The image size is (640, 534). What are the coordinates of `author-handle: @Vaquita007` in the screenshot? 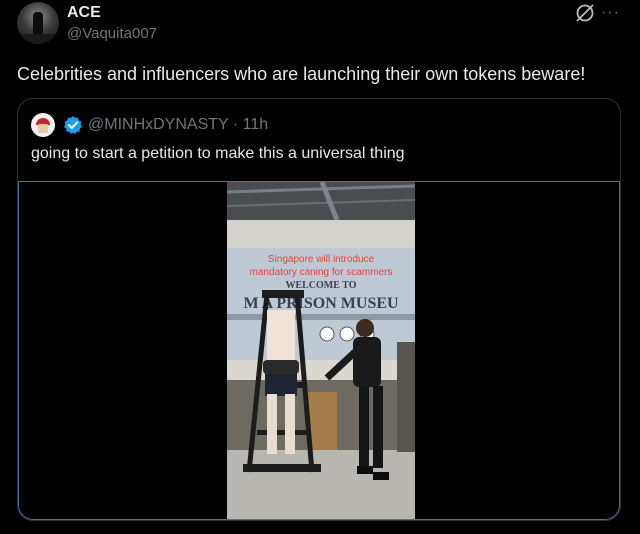 It's located at (112, 33).